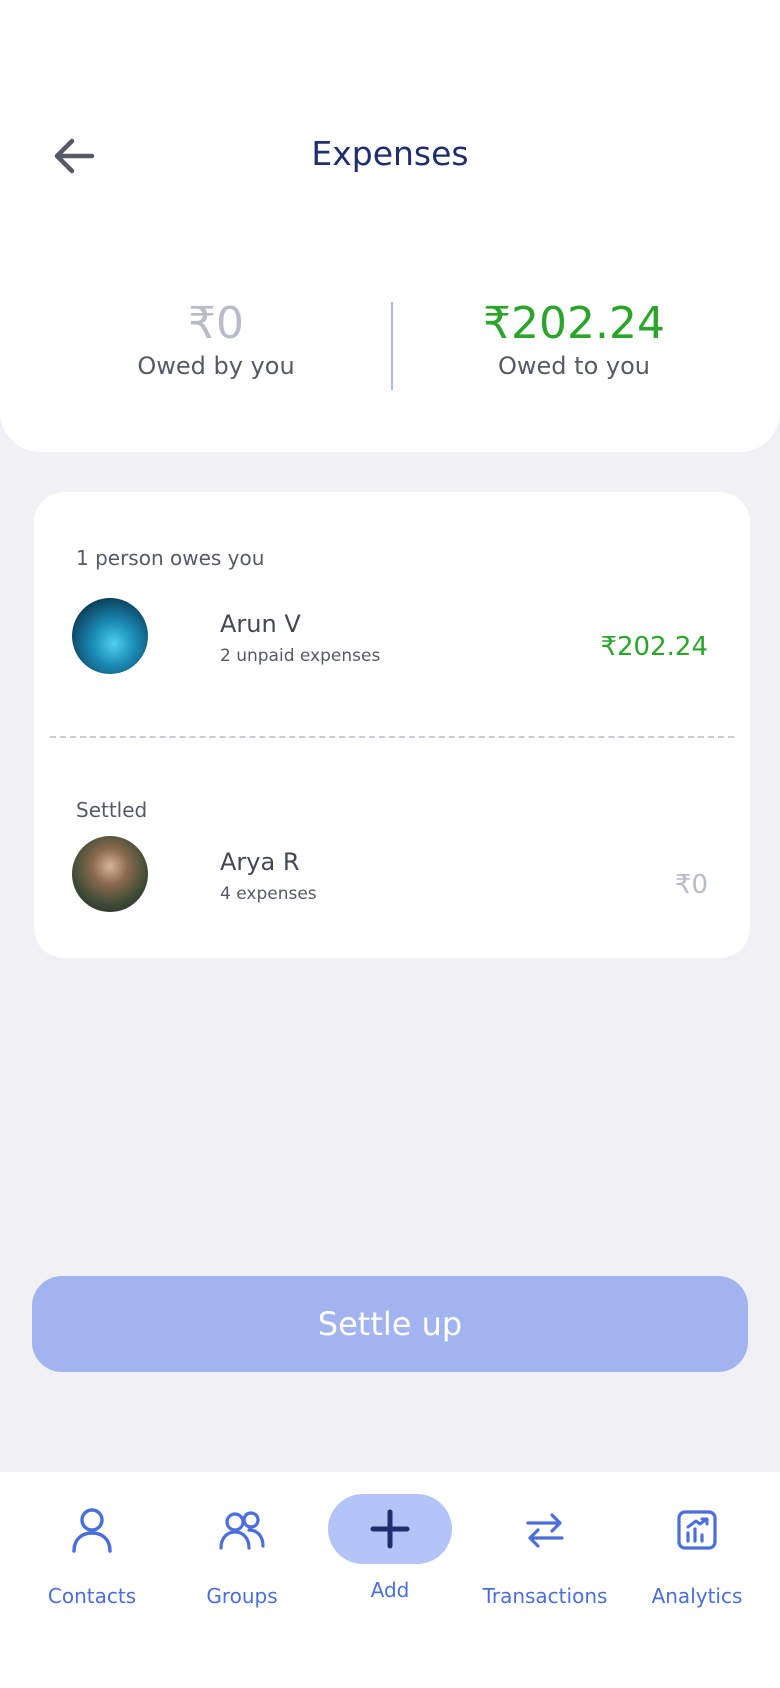  Describe the element at coordinates (545, 1530) in the screenshot. I see `transfer-arrows-icon` at that location.